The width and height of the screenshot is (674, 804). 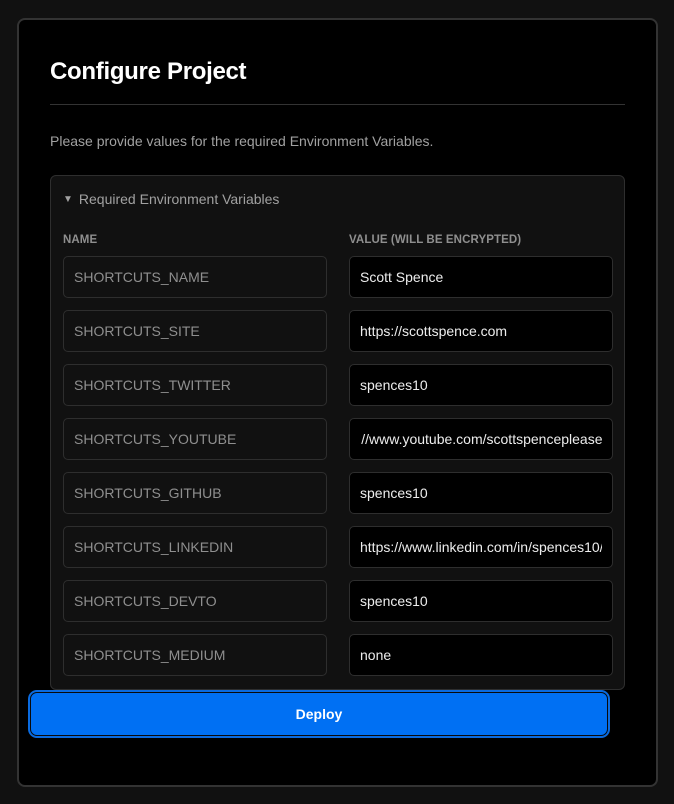 What do you see at coordinates (337, 104) in the screenshot?
I see `title-divider` at bounding box center [337, 104].